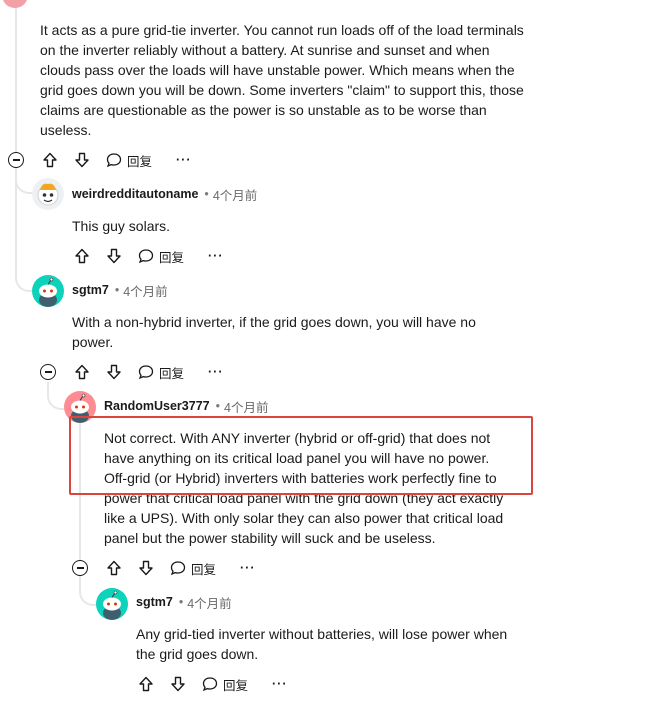 The width and height of the screenshot is (662, 722). What do you see at coordinates (121, 226) in the screenshot?
I see `comment-body: This guy solars.` at bounding box center [121, 226].